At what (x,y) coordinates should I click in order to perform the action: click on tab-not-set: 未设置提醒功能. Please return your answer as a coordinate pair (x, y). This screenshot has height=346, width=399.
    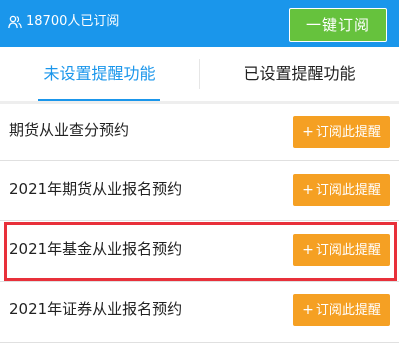
    Looking at the image, I should click on (99, 74).